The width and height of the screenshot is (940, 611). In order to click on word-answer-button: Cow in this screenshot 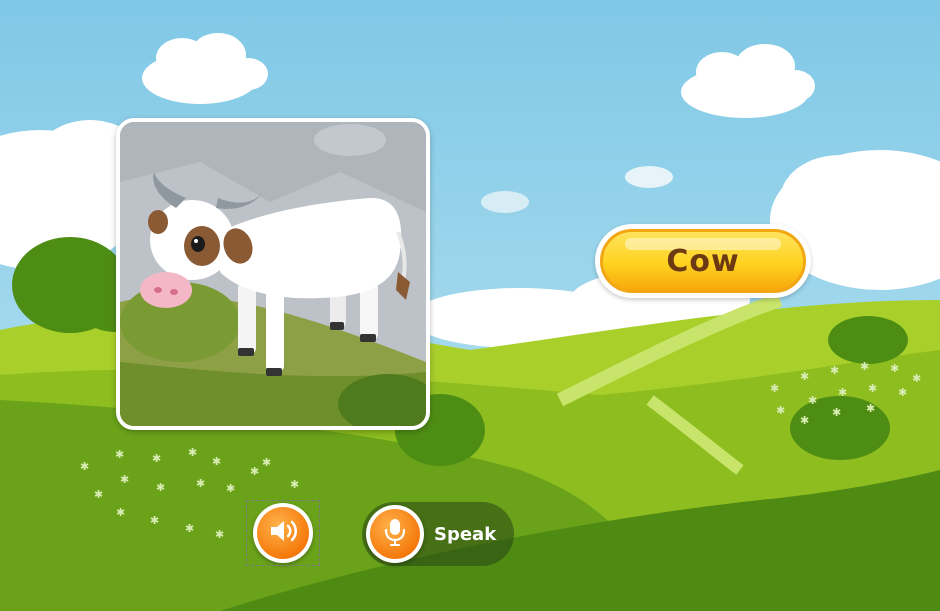, I will do `click(703, 261)`.